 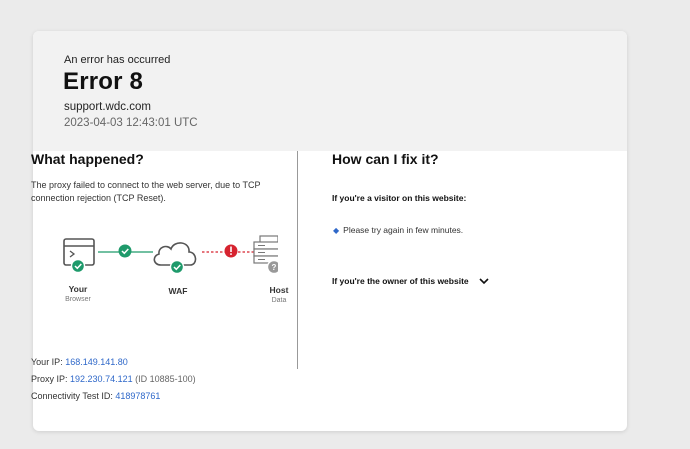 What do you see at coordinates (137, 396) in the screenshot?
I see `connectivity-test-value: 418978761` at bounding box center [137, 396].